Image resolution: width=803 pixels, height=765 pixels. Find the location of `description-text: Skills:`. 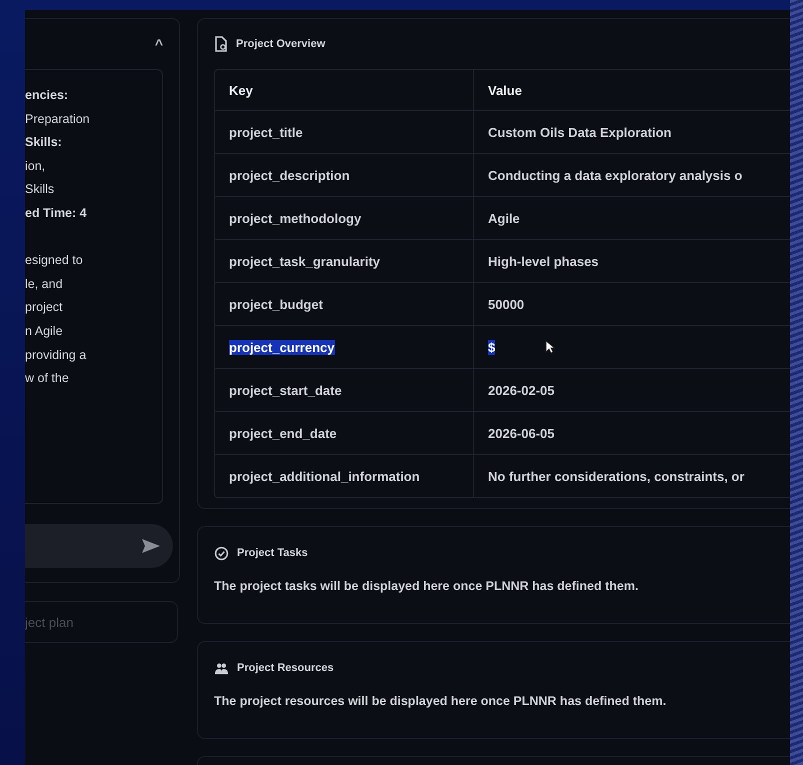

description-text: Skills: is located at coordinates (43, 143).